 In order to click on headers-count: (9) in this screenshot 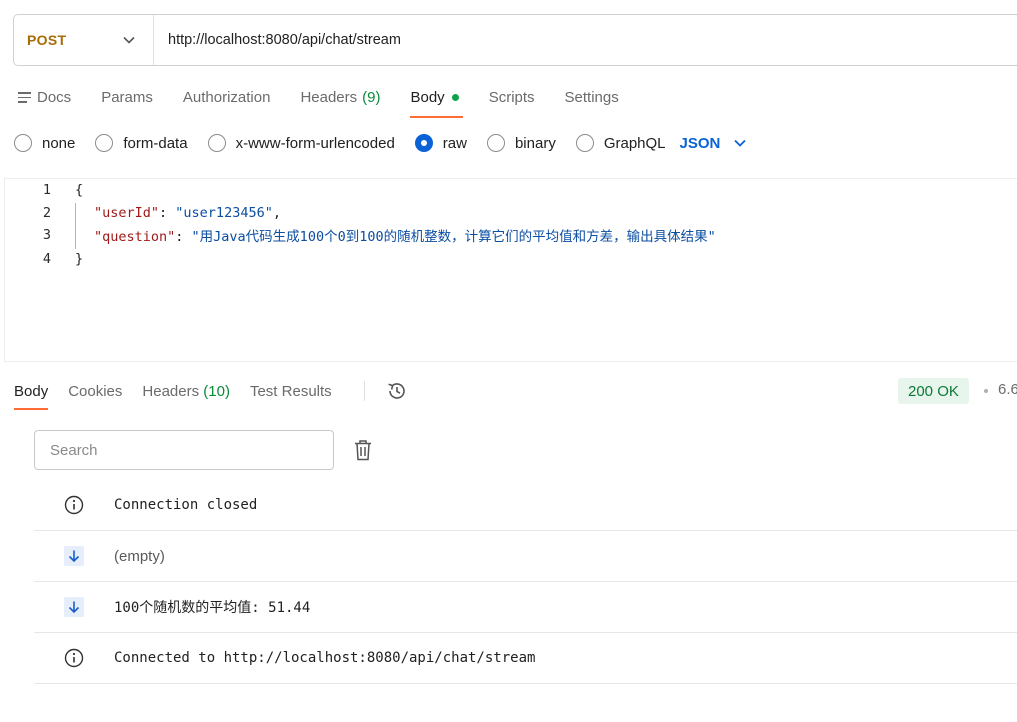, I will do `click(371, 97)`.